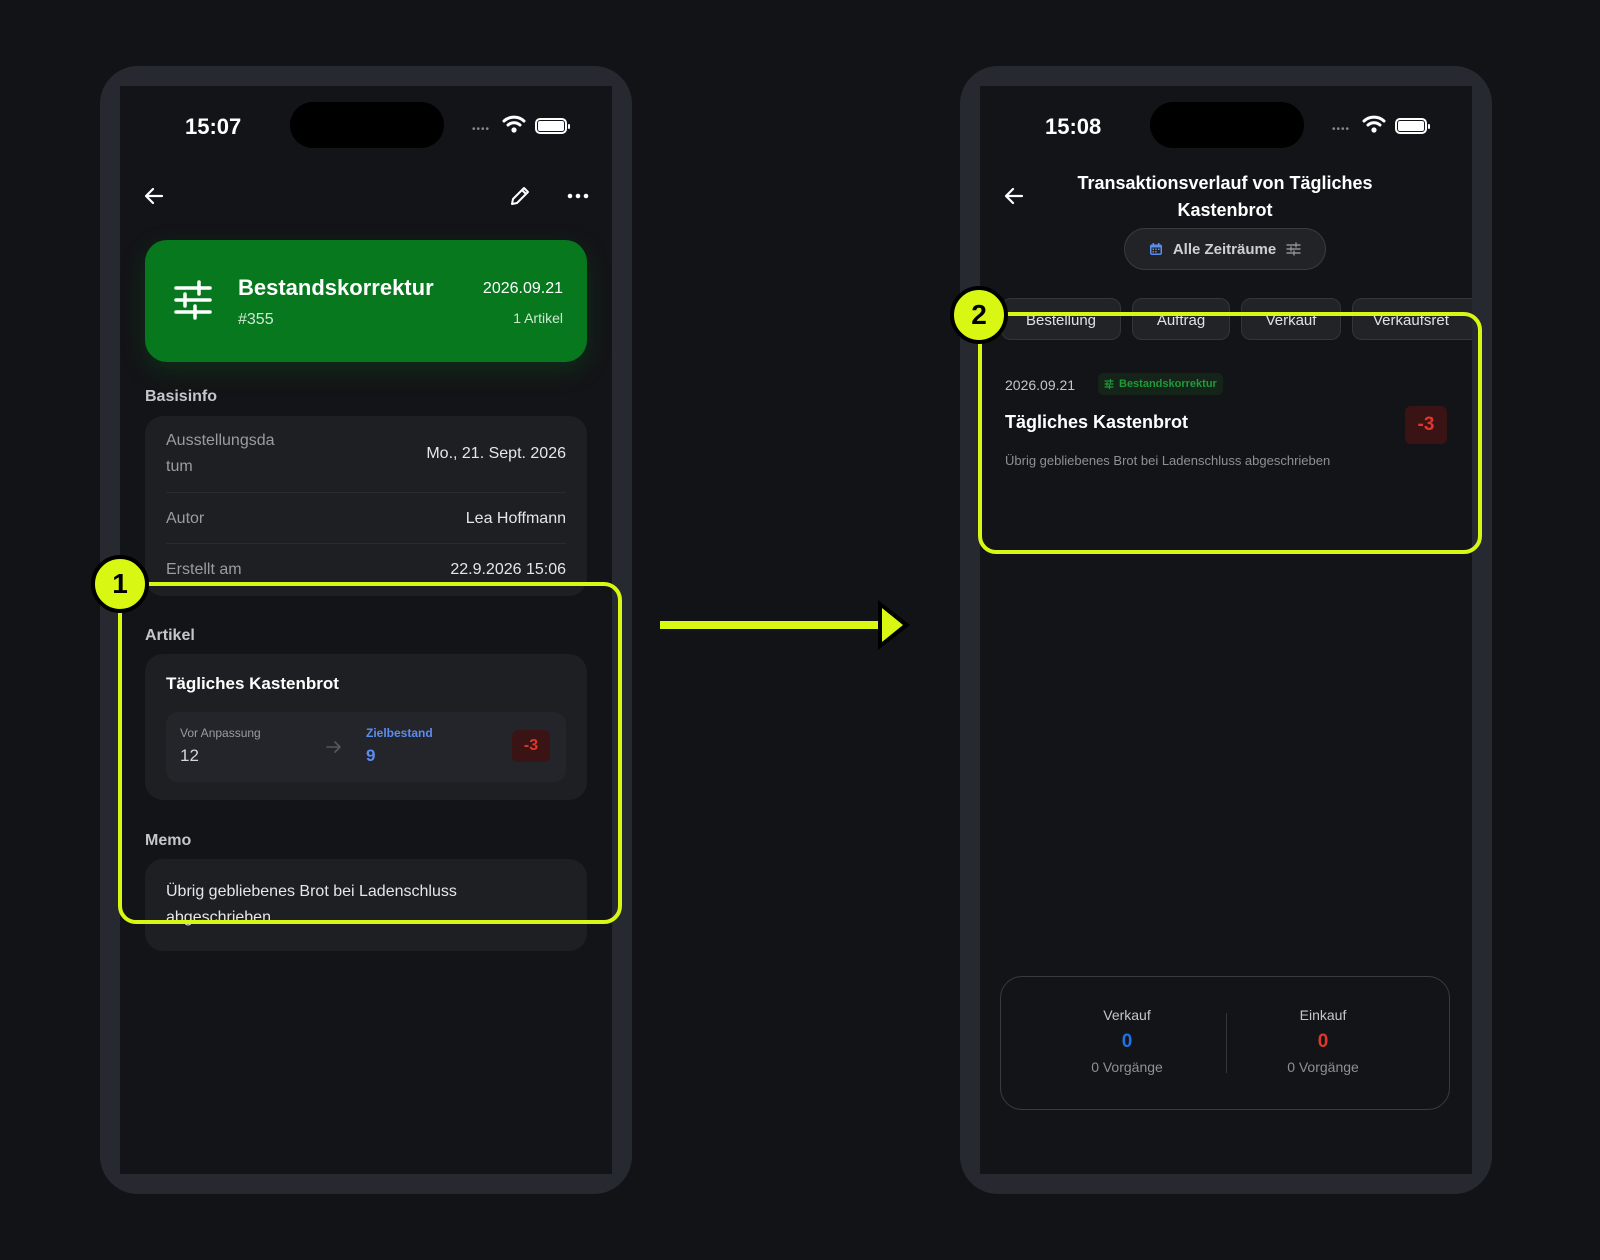  What do you see at coordinates (366, 454) in the screenshot?
I see `info-row-issue-date: Ausstellungsda tum Mo., 21. Sept. 2026` at bounding box center [366, 454].